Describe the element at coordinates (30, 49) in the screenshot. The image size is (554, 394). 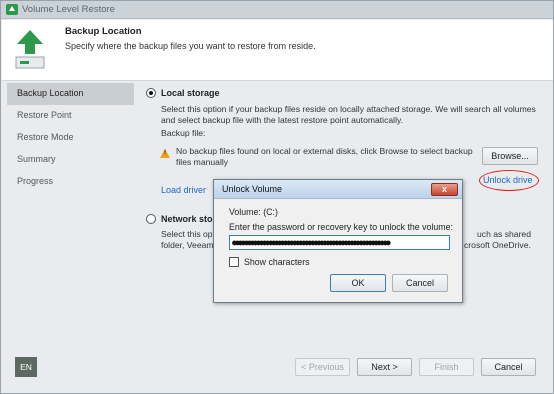
I see `green-up-arrow-disk-icon` at that location.